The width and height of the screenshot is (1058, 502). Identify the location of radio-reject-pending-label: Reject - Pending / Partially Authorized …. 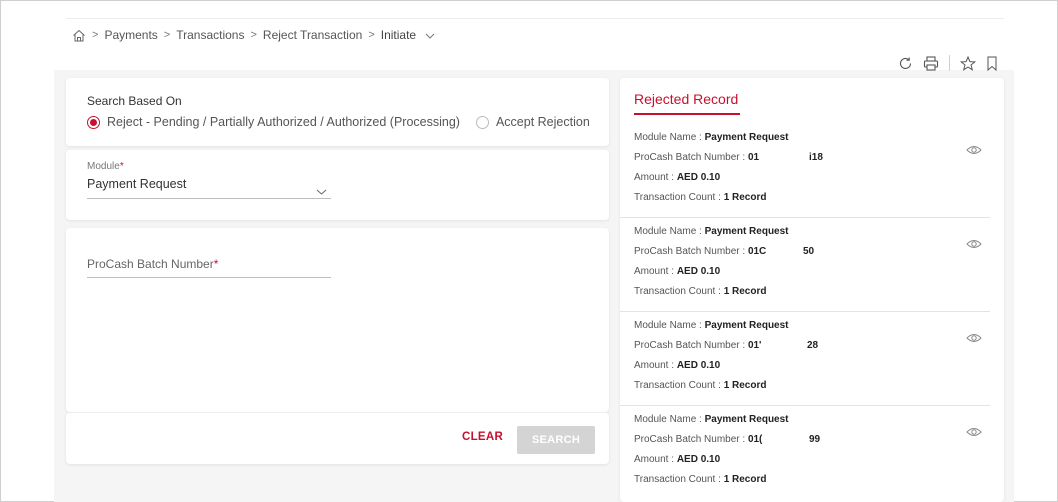
(283, 122).